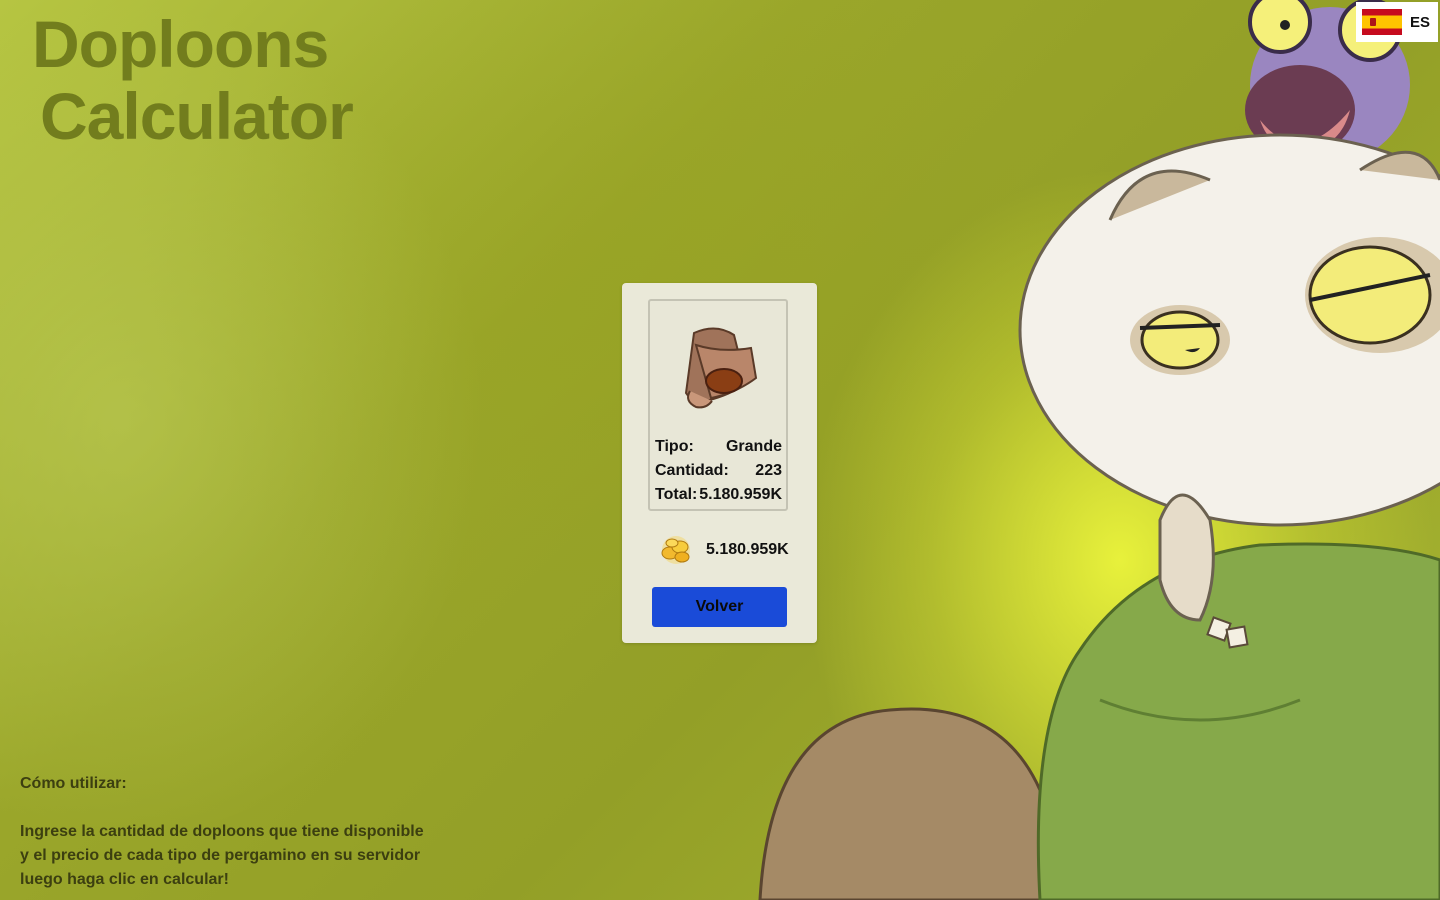  What do you see at coordinates (73, 783) in the screenshot?
I see `help-heading: Cómo utilizar:` at bounding box center [73, 783].